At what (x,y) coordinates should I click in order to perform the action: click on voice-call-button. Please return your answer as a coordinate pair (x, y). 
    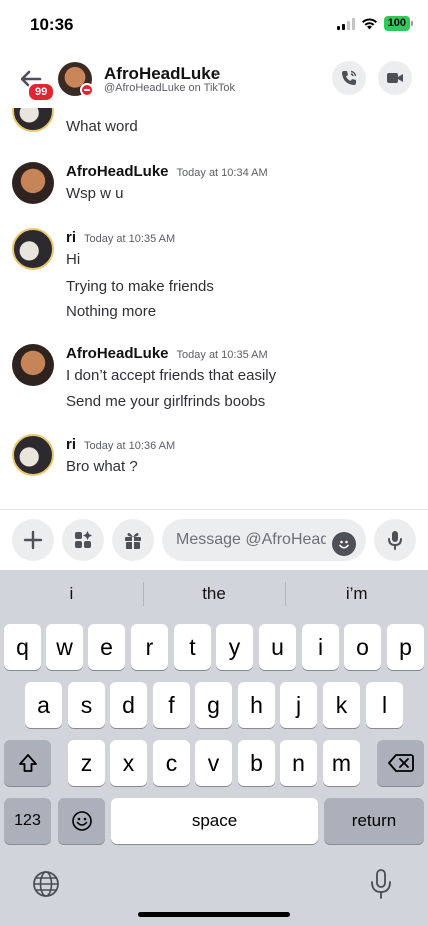
    Looking at the image, I should click on (349, 78).